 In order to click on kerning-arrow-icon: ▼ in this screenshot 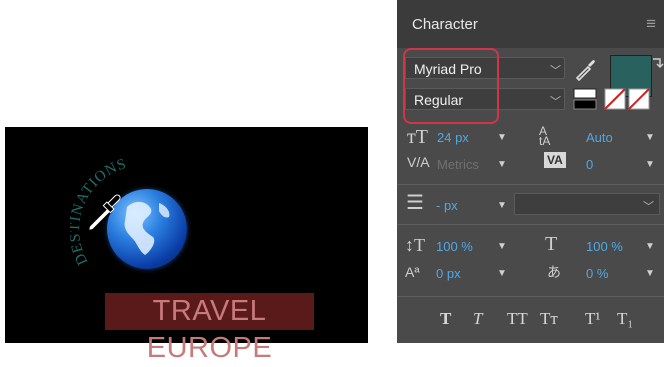, I will do `click(502, 164)`.